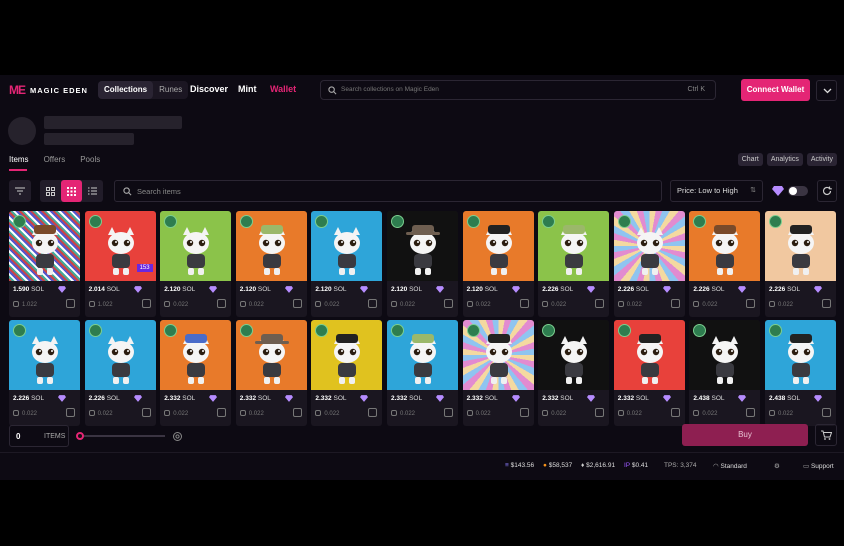  I want to click on buy-button: Buy, so click(745, 435).